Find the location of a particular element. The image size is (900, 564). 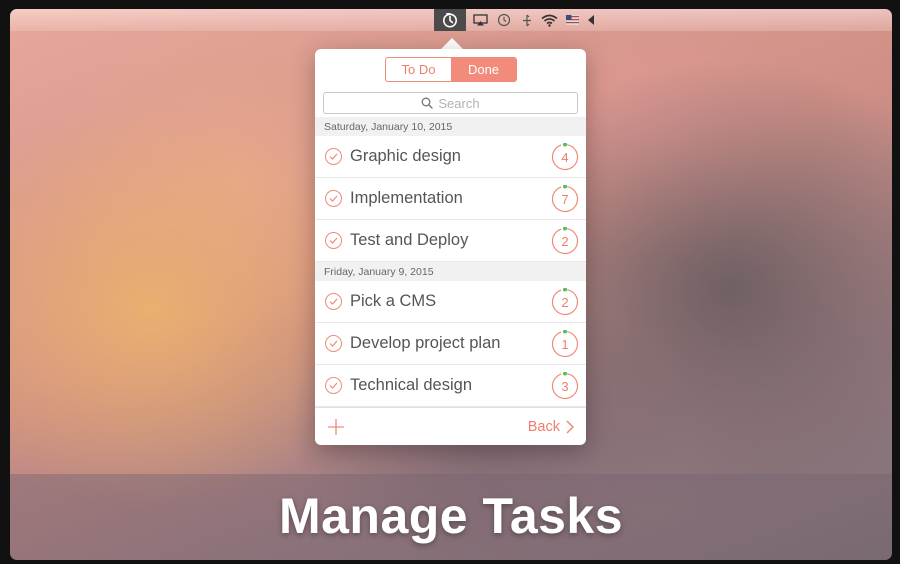

timer-icon is located at coordinates (450, 20).